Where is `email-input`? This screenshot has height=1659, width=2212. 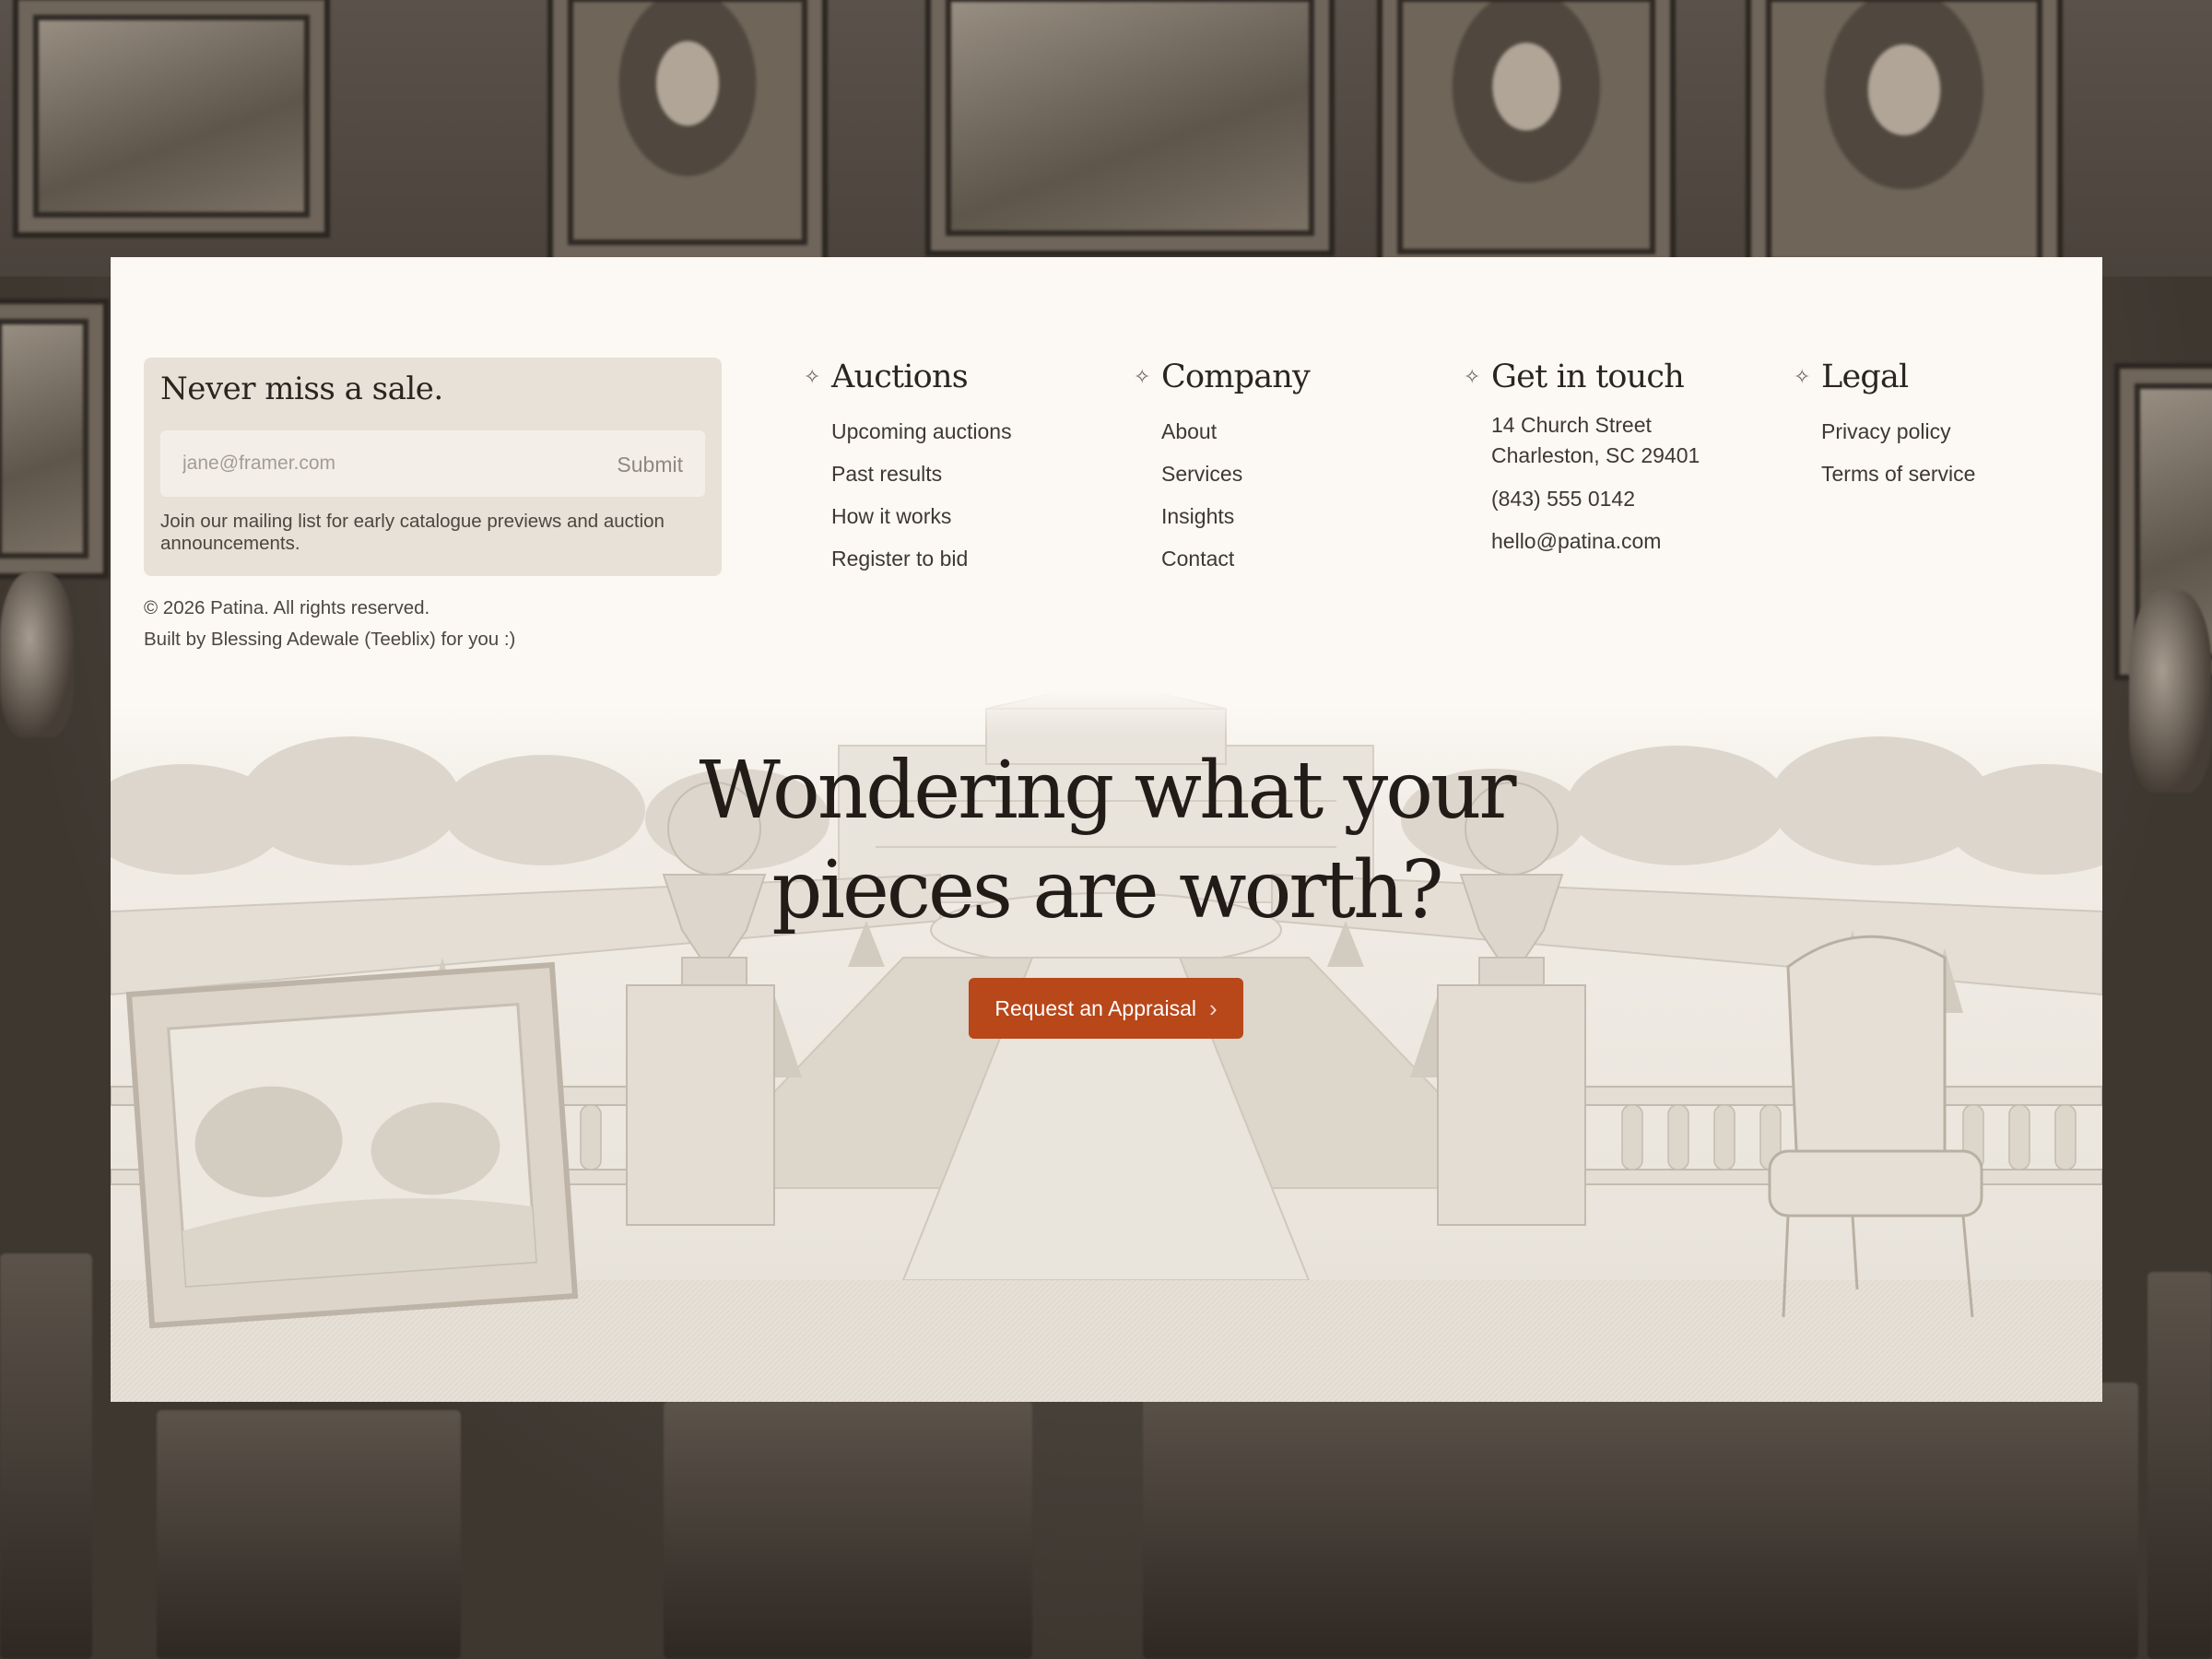
email-input is located at coordinates (363, 463).